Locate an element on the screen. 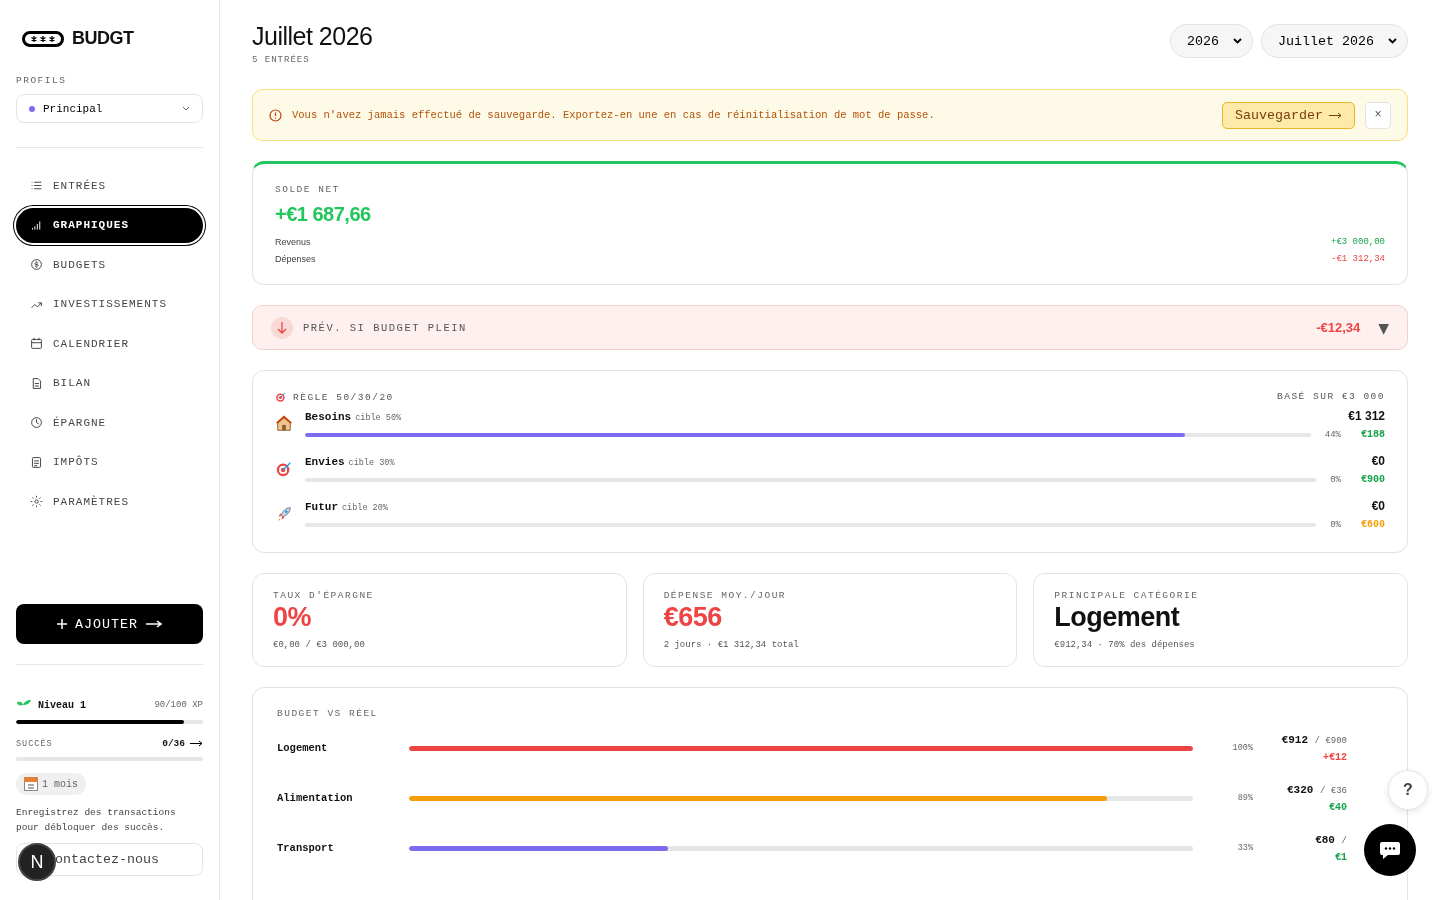  category-name: Alimentation is located at coordinates (315, 798).